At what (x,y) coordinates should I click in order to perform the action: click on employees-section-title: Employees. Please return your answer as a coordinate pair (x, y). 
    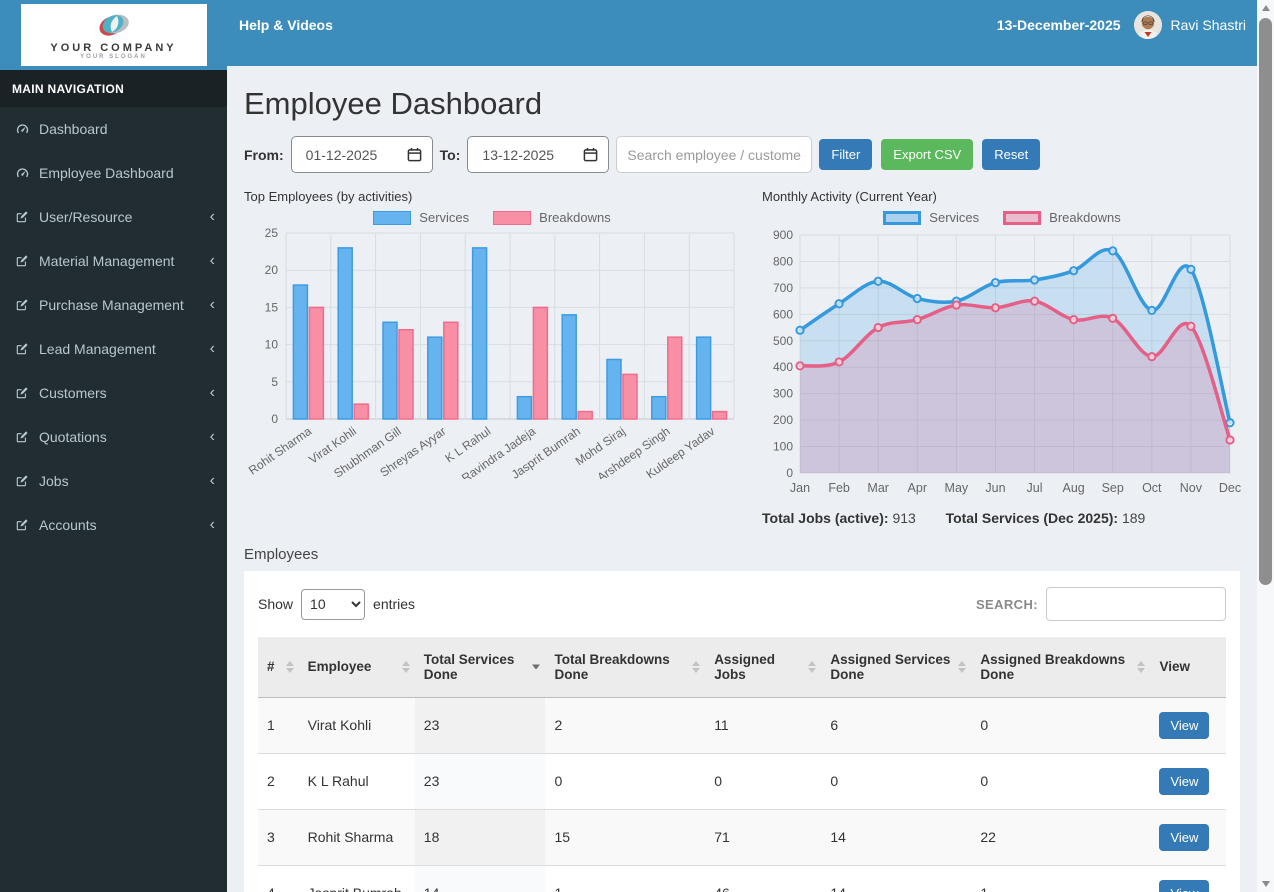
    Looking at the image, I should click on (281, 554).